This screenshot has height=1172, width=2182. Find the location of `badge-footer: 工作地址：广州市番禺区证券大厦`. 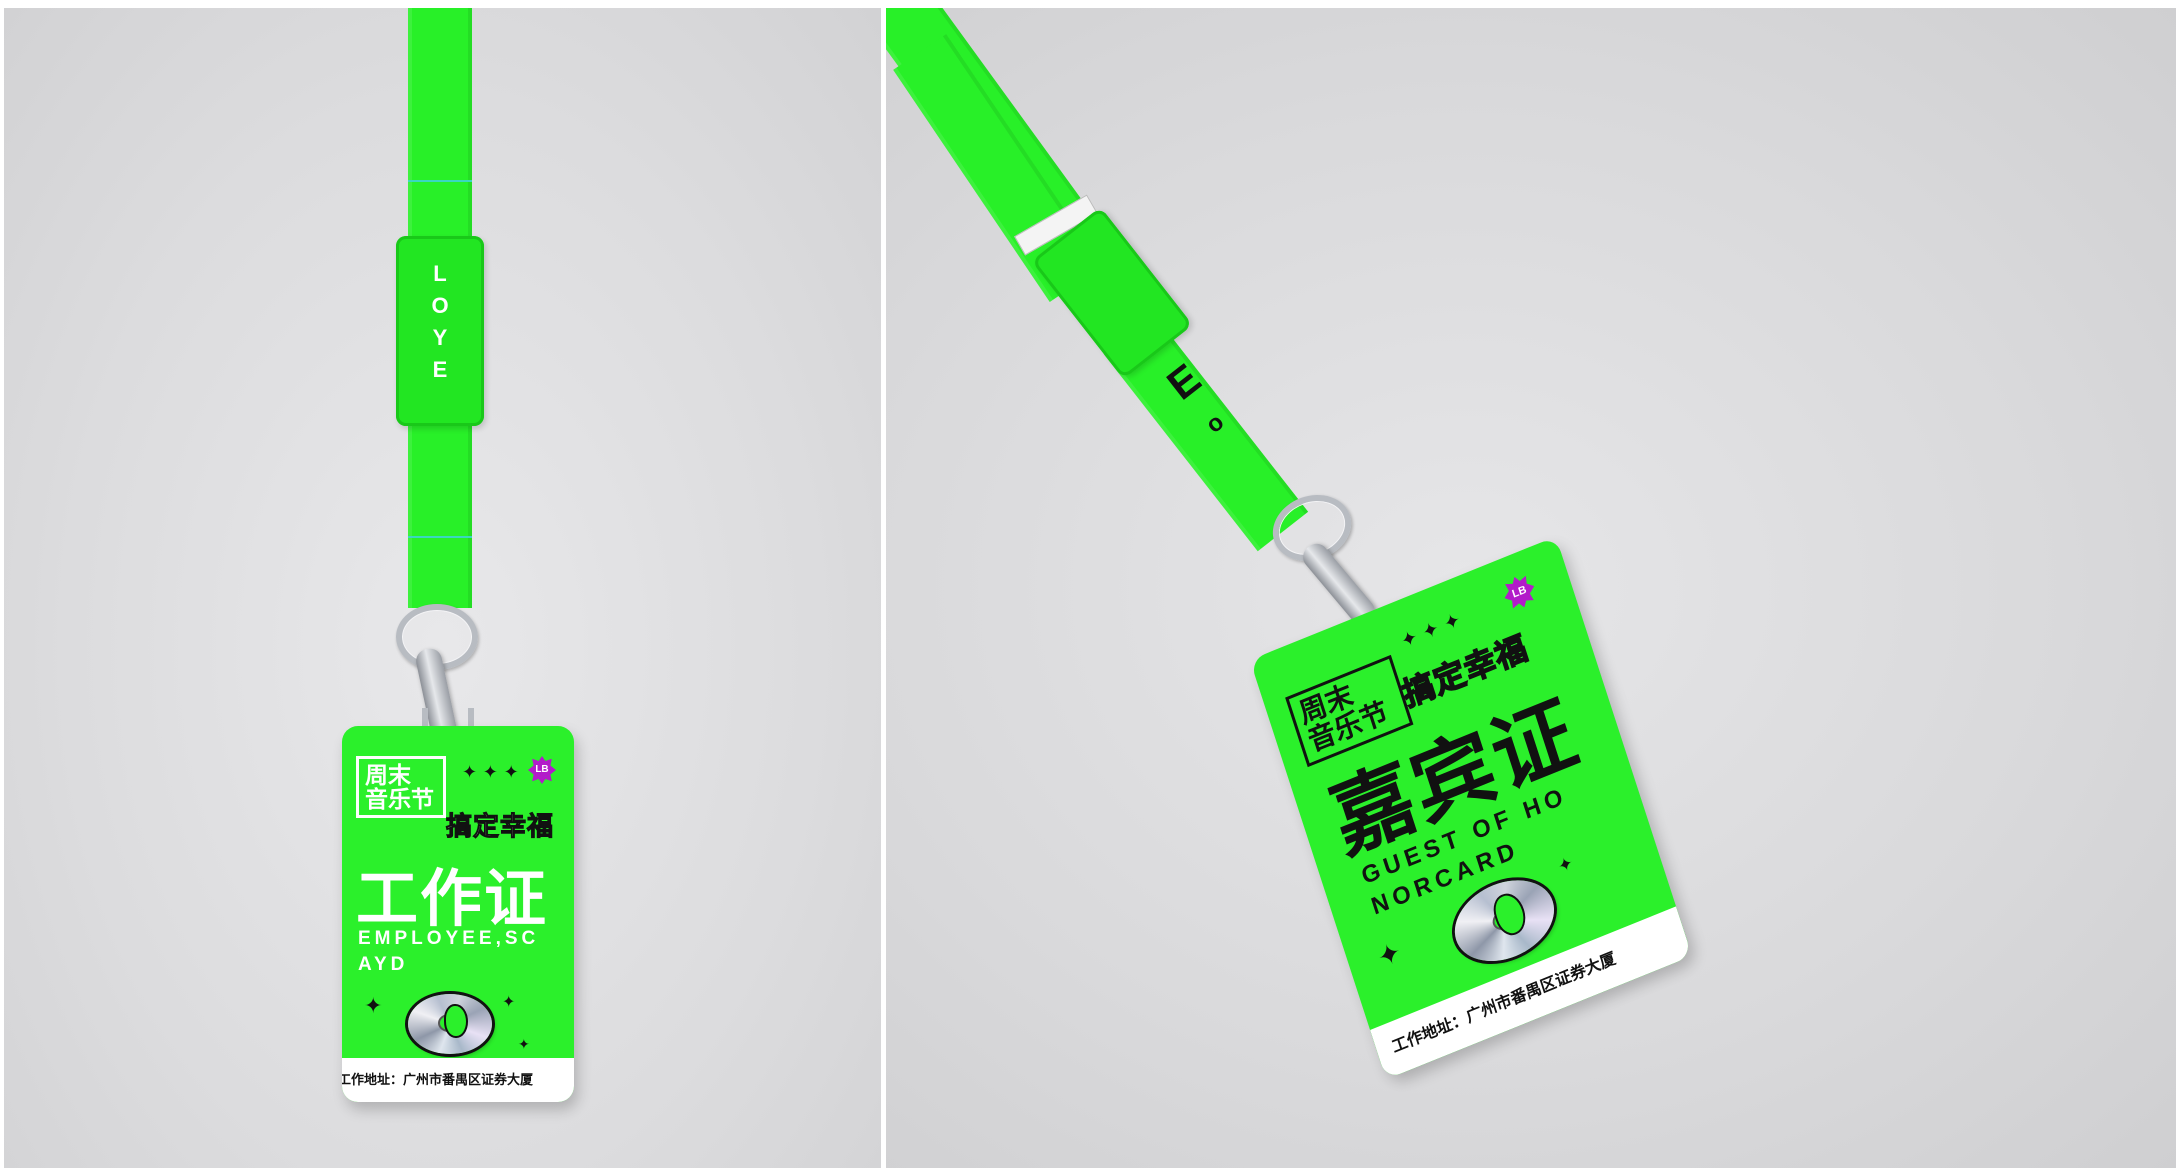

badge-footer: 工作地址：广州市番禺区证券大厦 is located at coordinates (458, 1080).